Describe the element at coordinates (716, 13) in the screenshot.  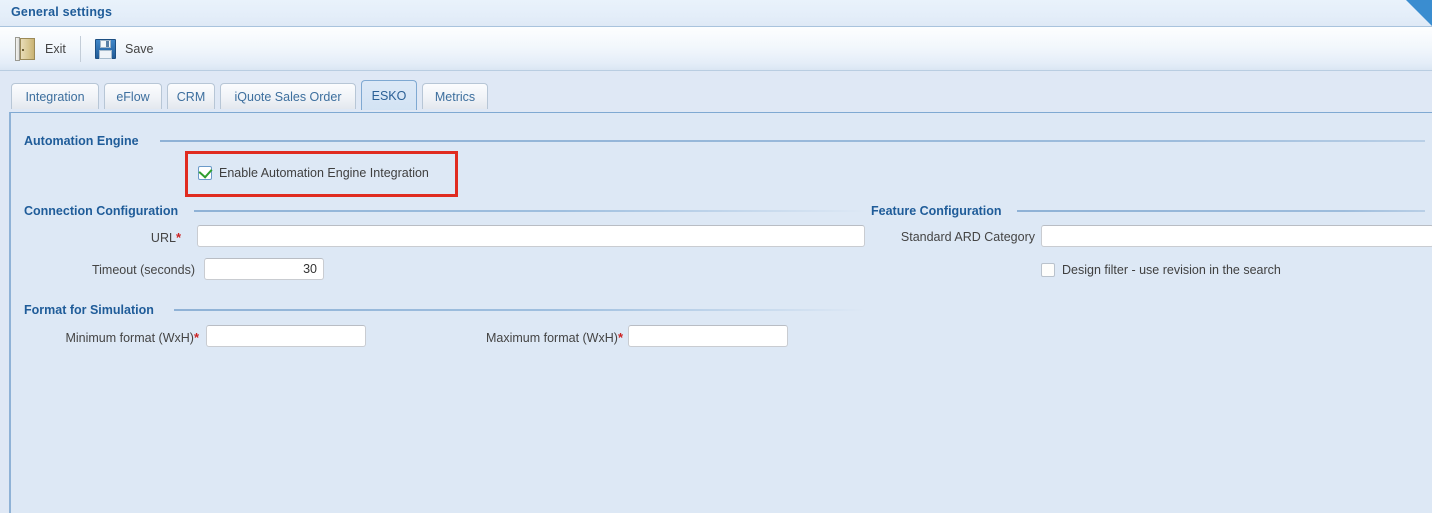
I see `window-titlebar: General settings` at that location.